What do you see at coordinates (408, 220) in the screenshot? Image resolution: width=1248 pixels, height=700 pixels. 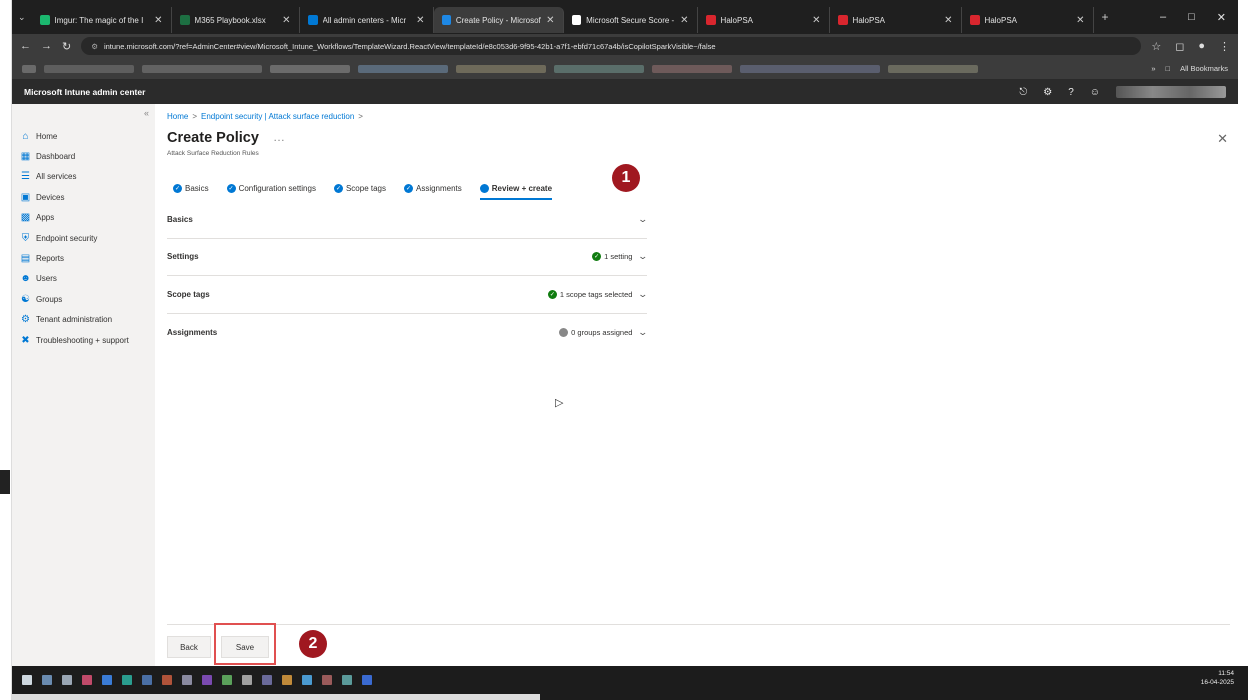 I see `section-basics: Basics ⌄` at bounding box center [408, 220].